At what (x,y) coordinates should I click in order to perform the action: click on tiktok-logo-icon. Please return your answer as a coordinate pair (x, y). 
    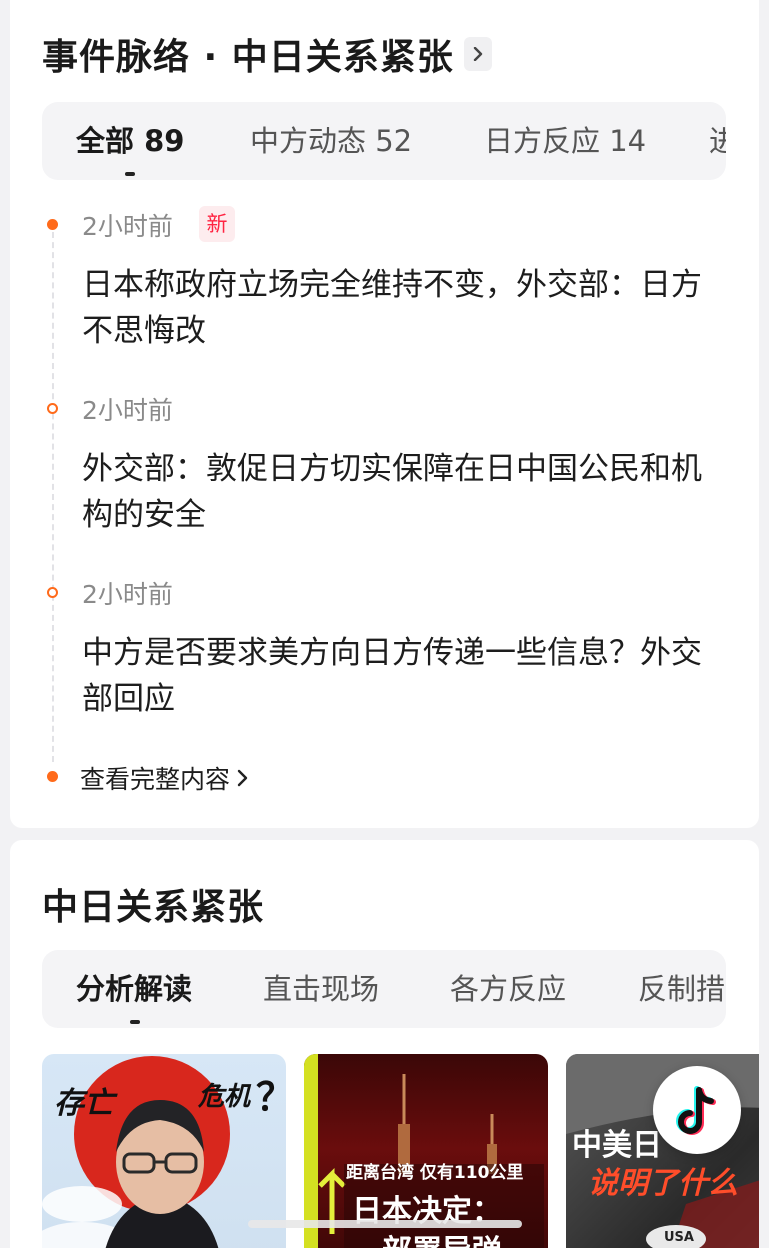
    Looking at the image, I should click on (697, 1110).